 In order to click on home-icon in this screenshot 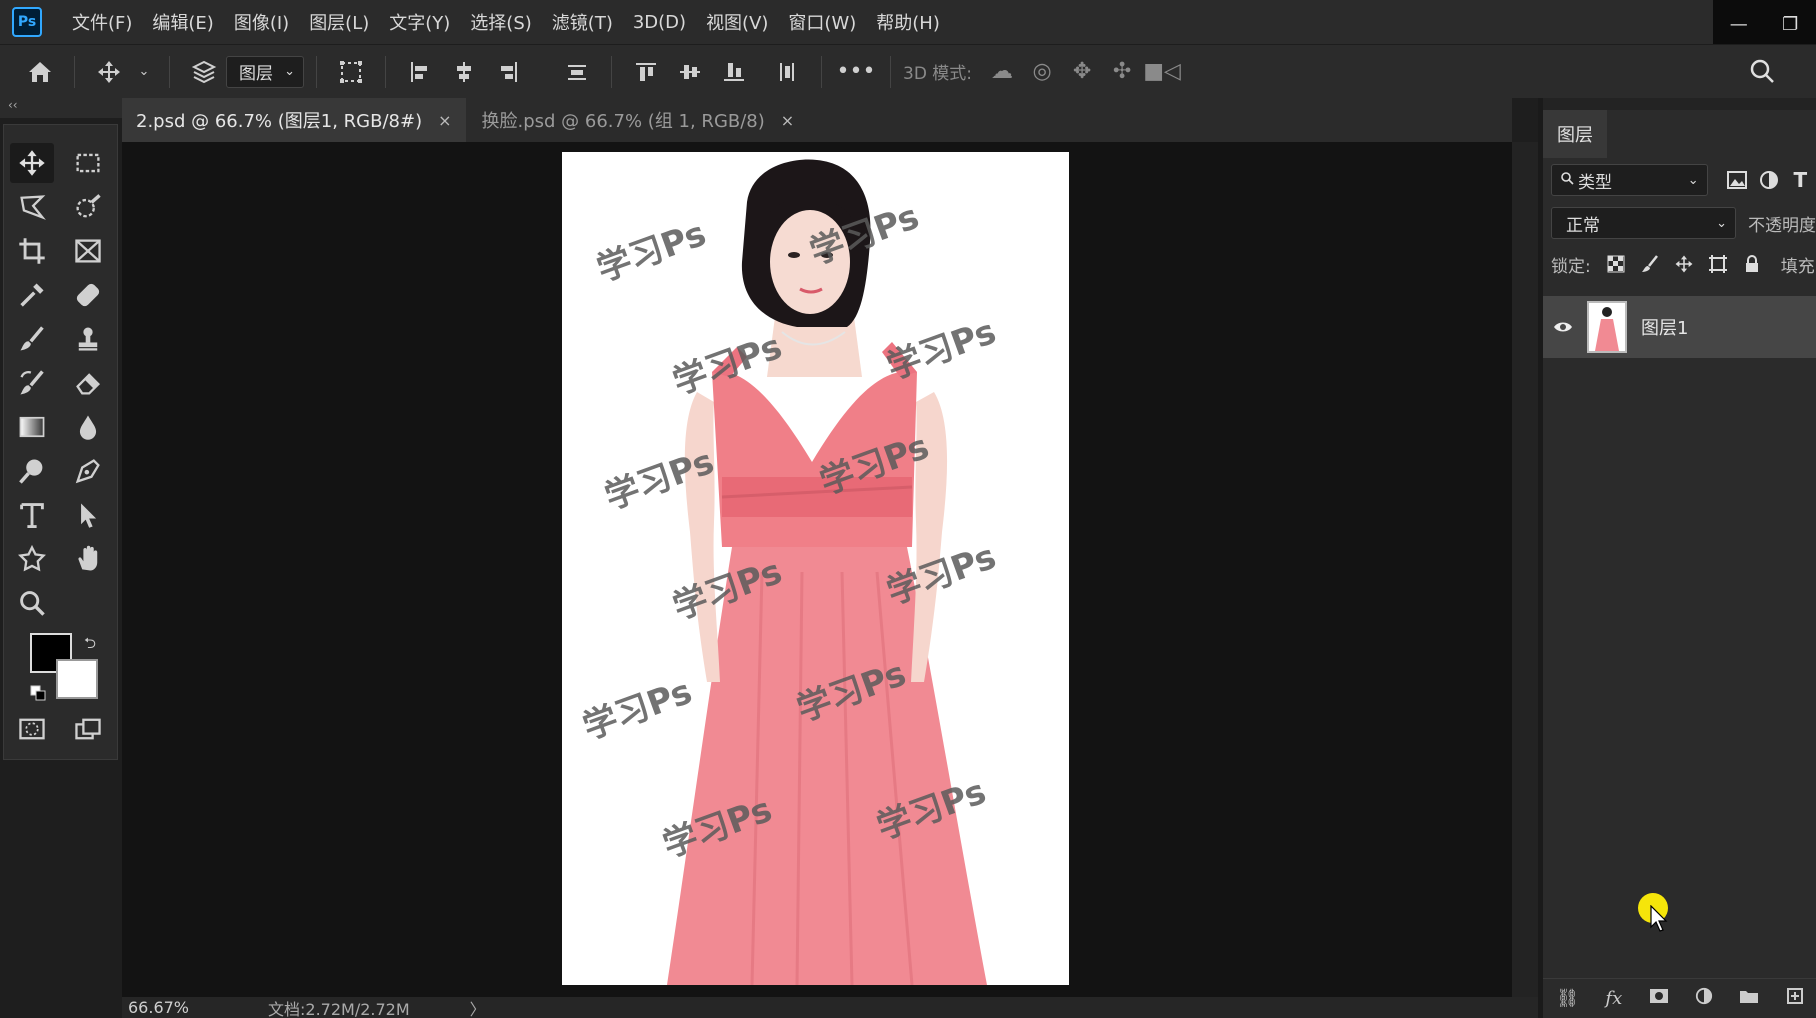, I will do `click(40, 72)`.